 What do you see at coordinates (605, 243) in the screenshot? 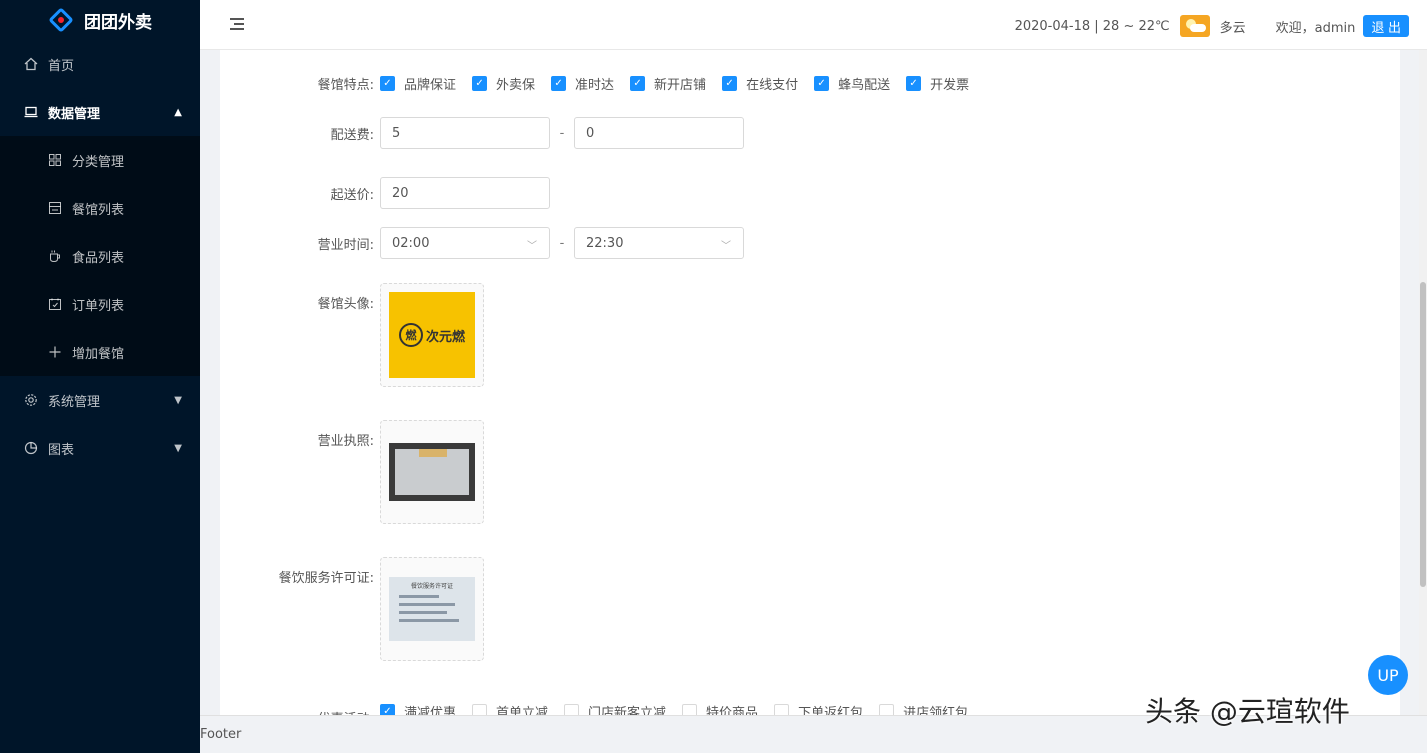
I see `select-value: 22:30` at bounding box center [605, 243].